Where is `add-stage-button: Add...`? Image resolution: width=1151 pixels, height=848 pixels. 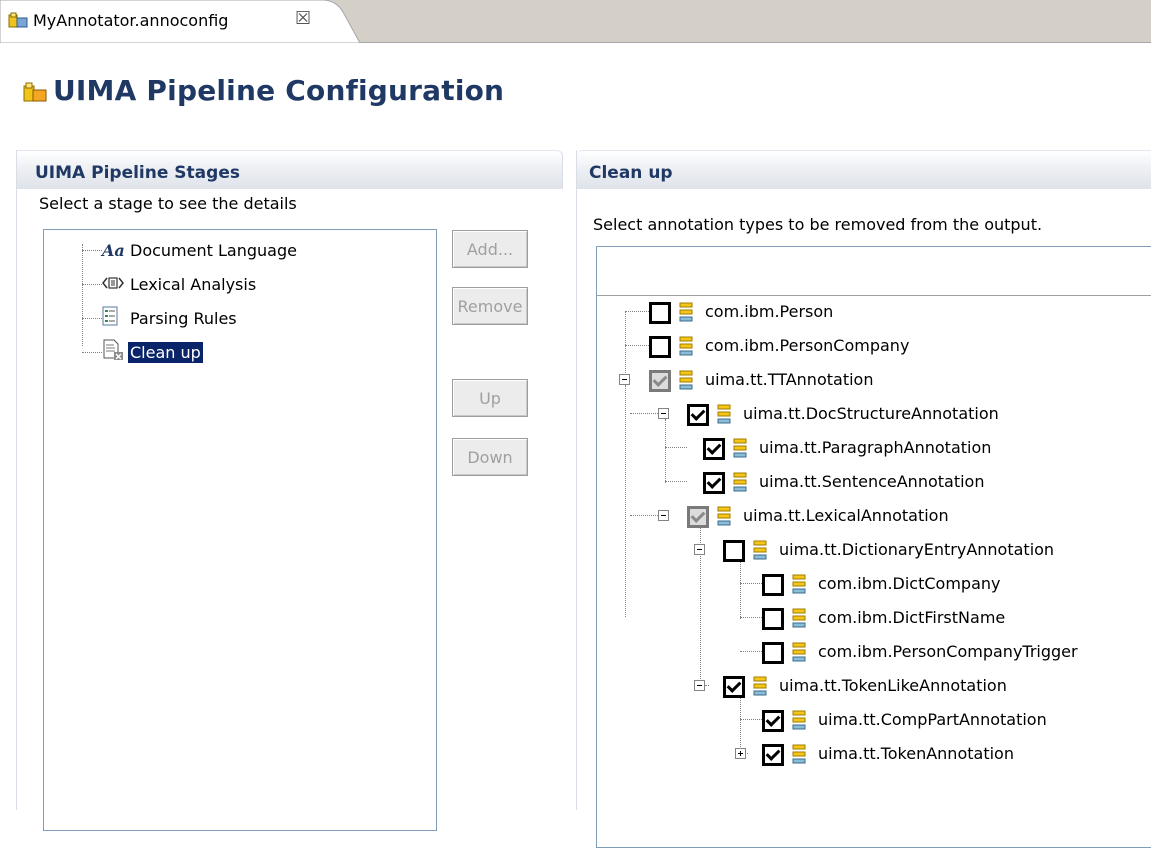 add-stage-button: Add... is located at coordinates (490, 249).